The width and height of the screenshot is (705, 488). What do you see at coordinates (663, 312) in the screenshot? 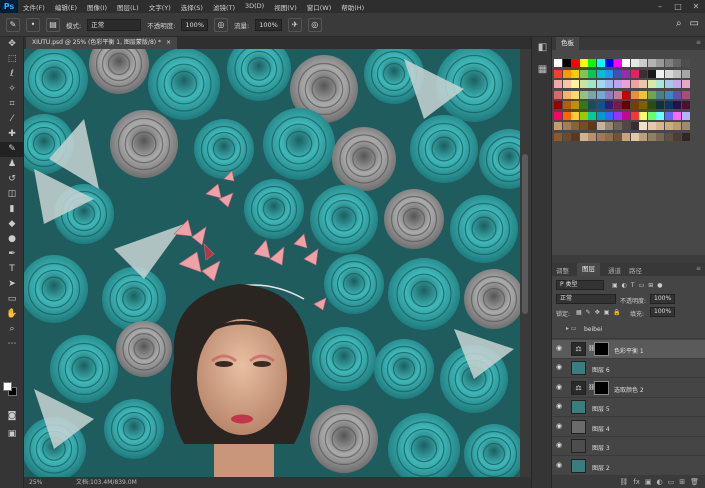
I see `fill-input: 100%` at bounding box center [663, 312].